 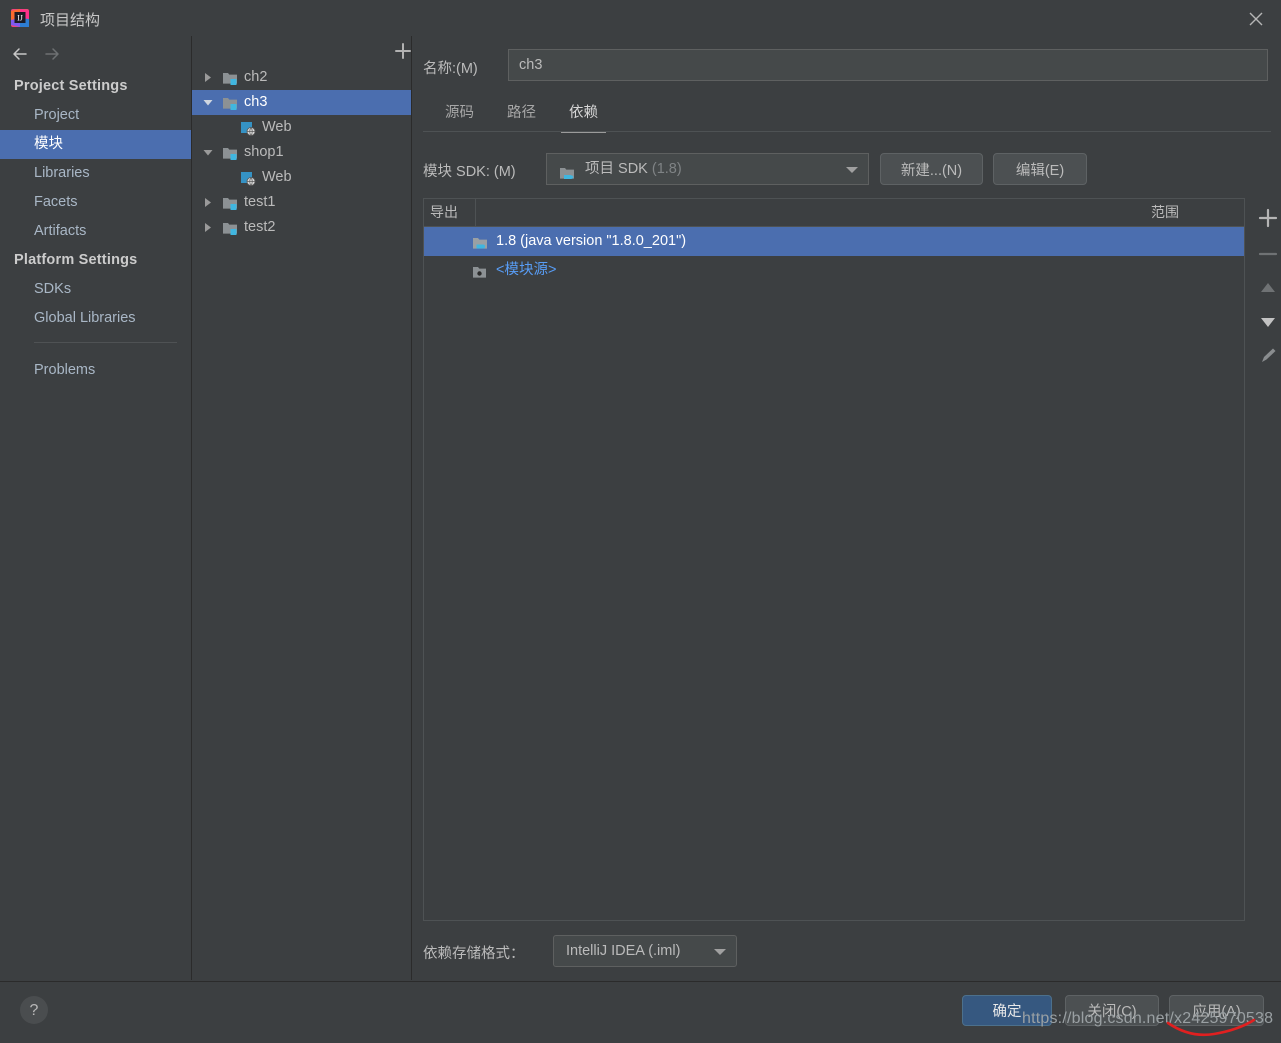 What do you see at coordinates (95, 115) in the screenshot?
I see `sidebar-item-project: Project` at bounding box center [95, 115].